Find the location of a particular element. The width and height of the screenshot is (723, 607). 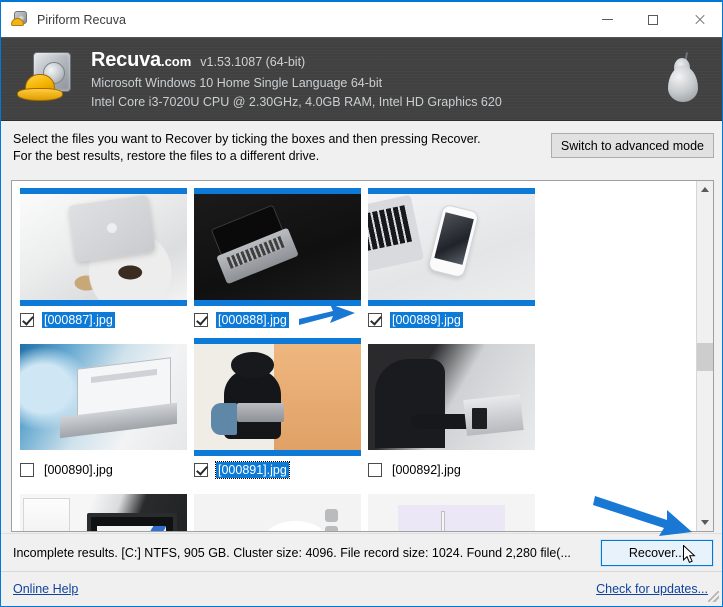

maximize-icon is located at coordinates (653, 19).